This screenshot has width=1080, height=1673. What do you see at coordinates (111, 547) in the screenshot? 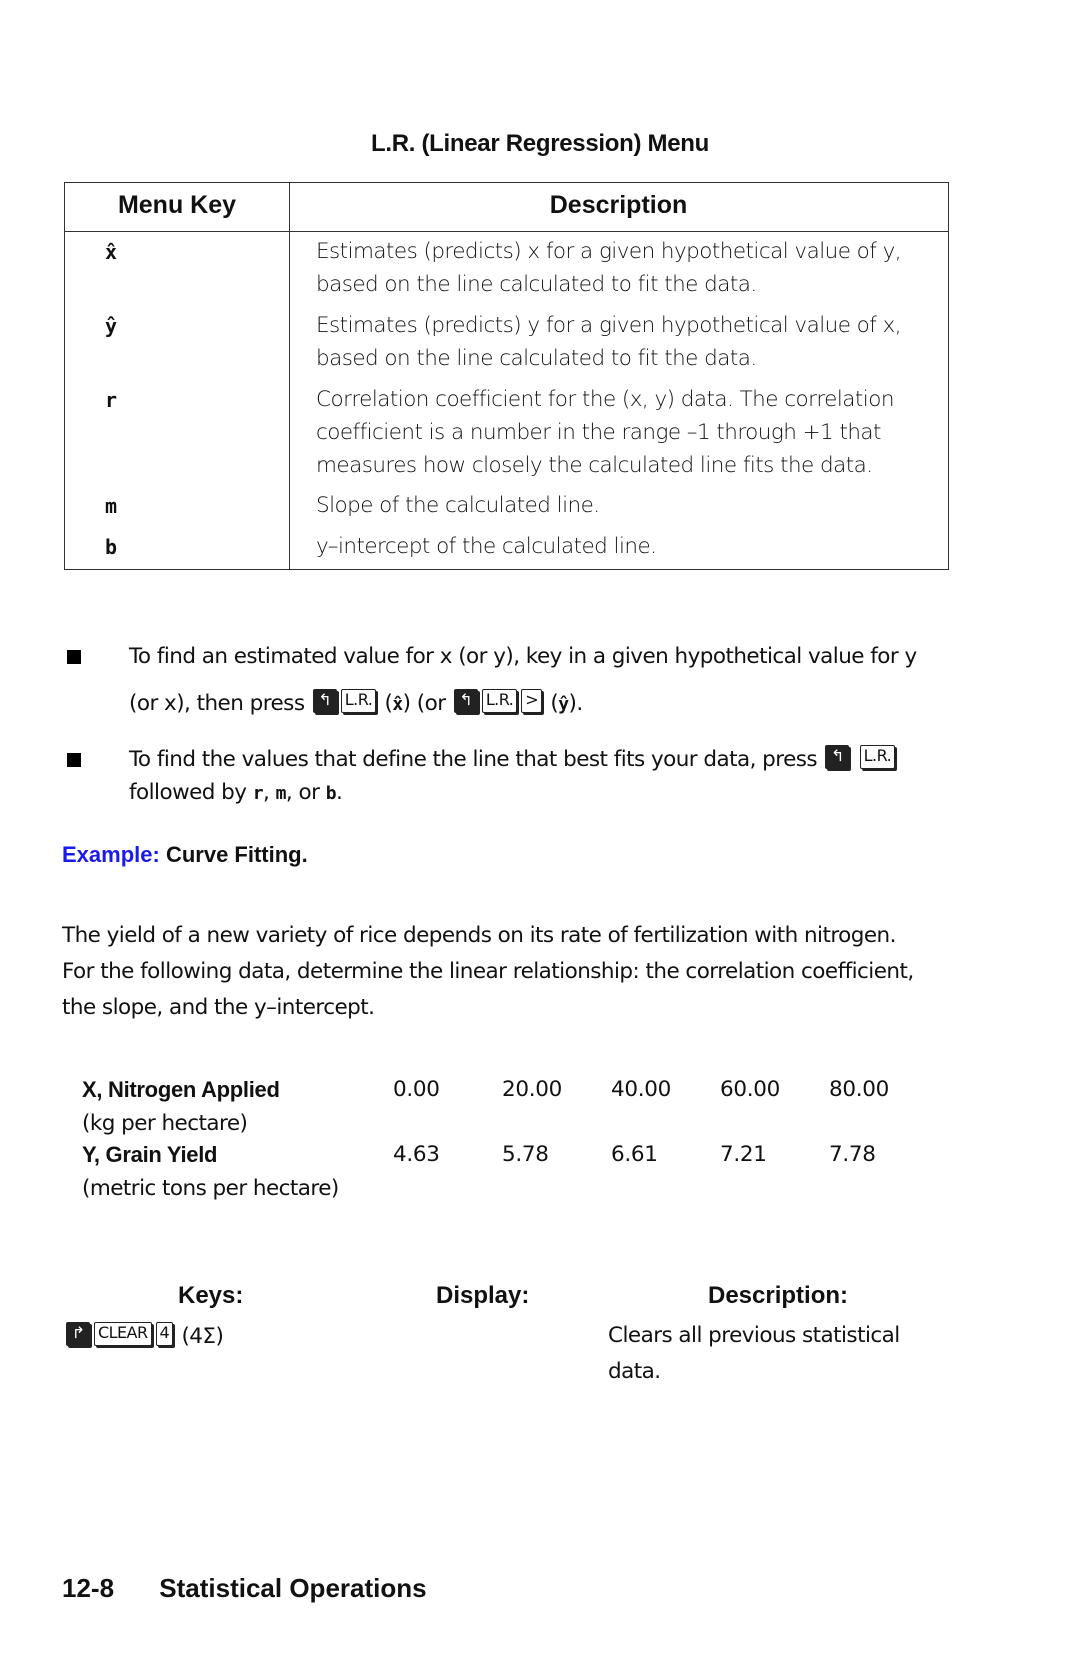
I see `menu-key-b: b` at bounding box center [111, 547].